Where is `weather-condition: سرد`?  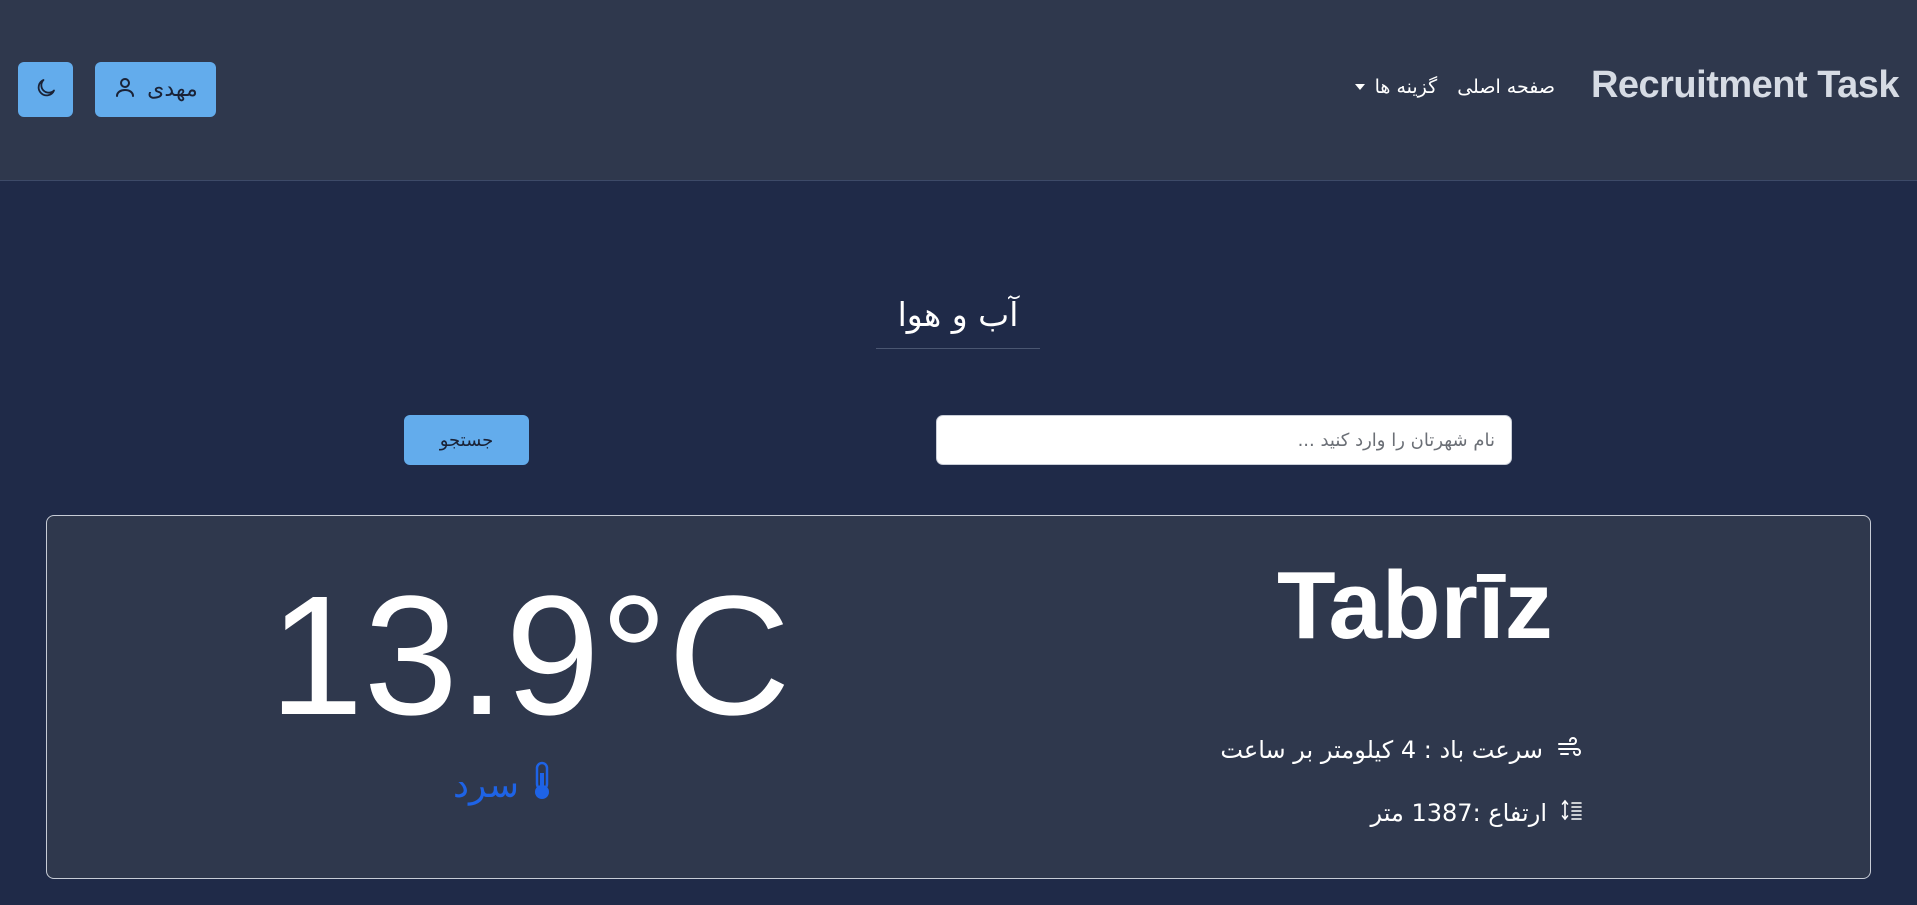
weather-condition: سرد is located at coordinates (504, 785).